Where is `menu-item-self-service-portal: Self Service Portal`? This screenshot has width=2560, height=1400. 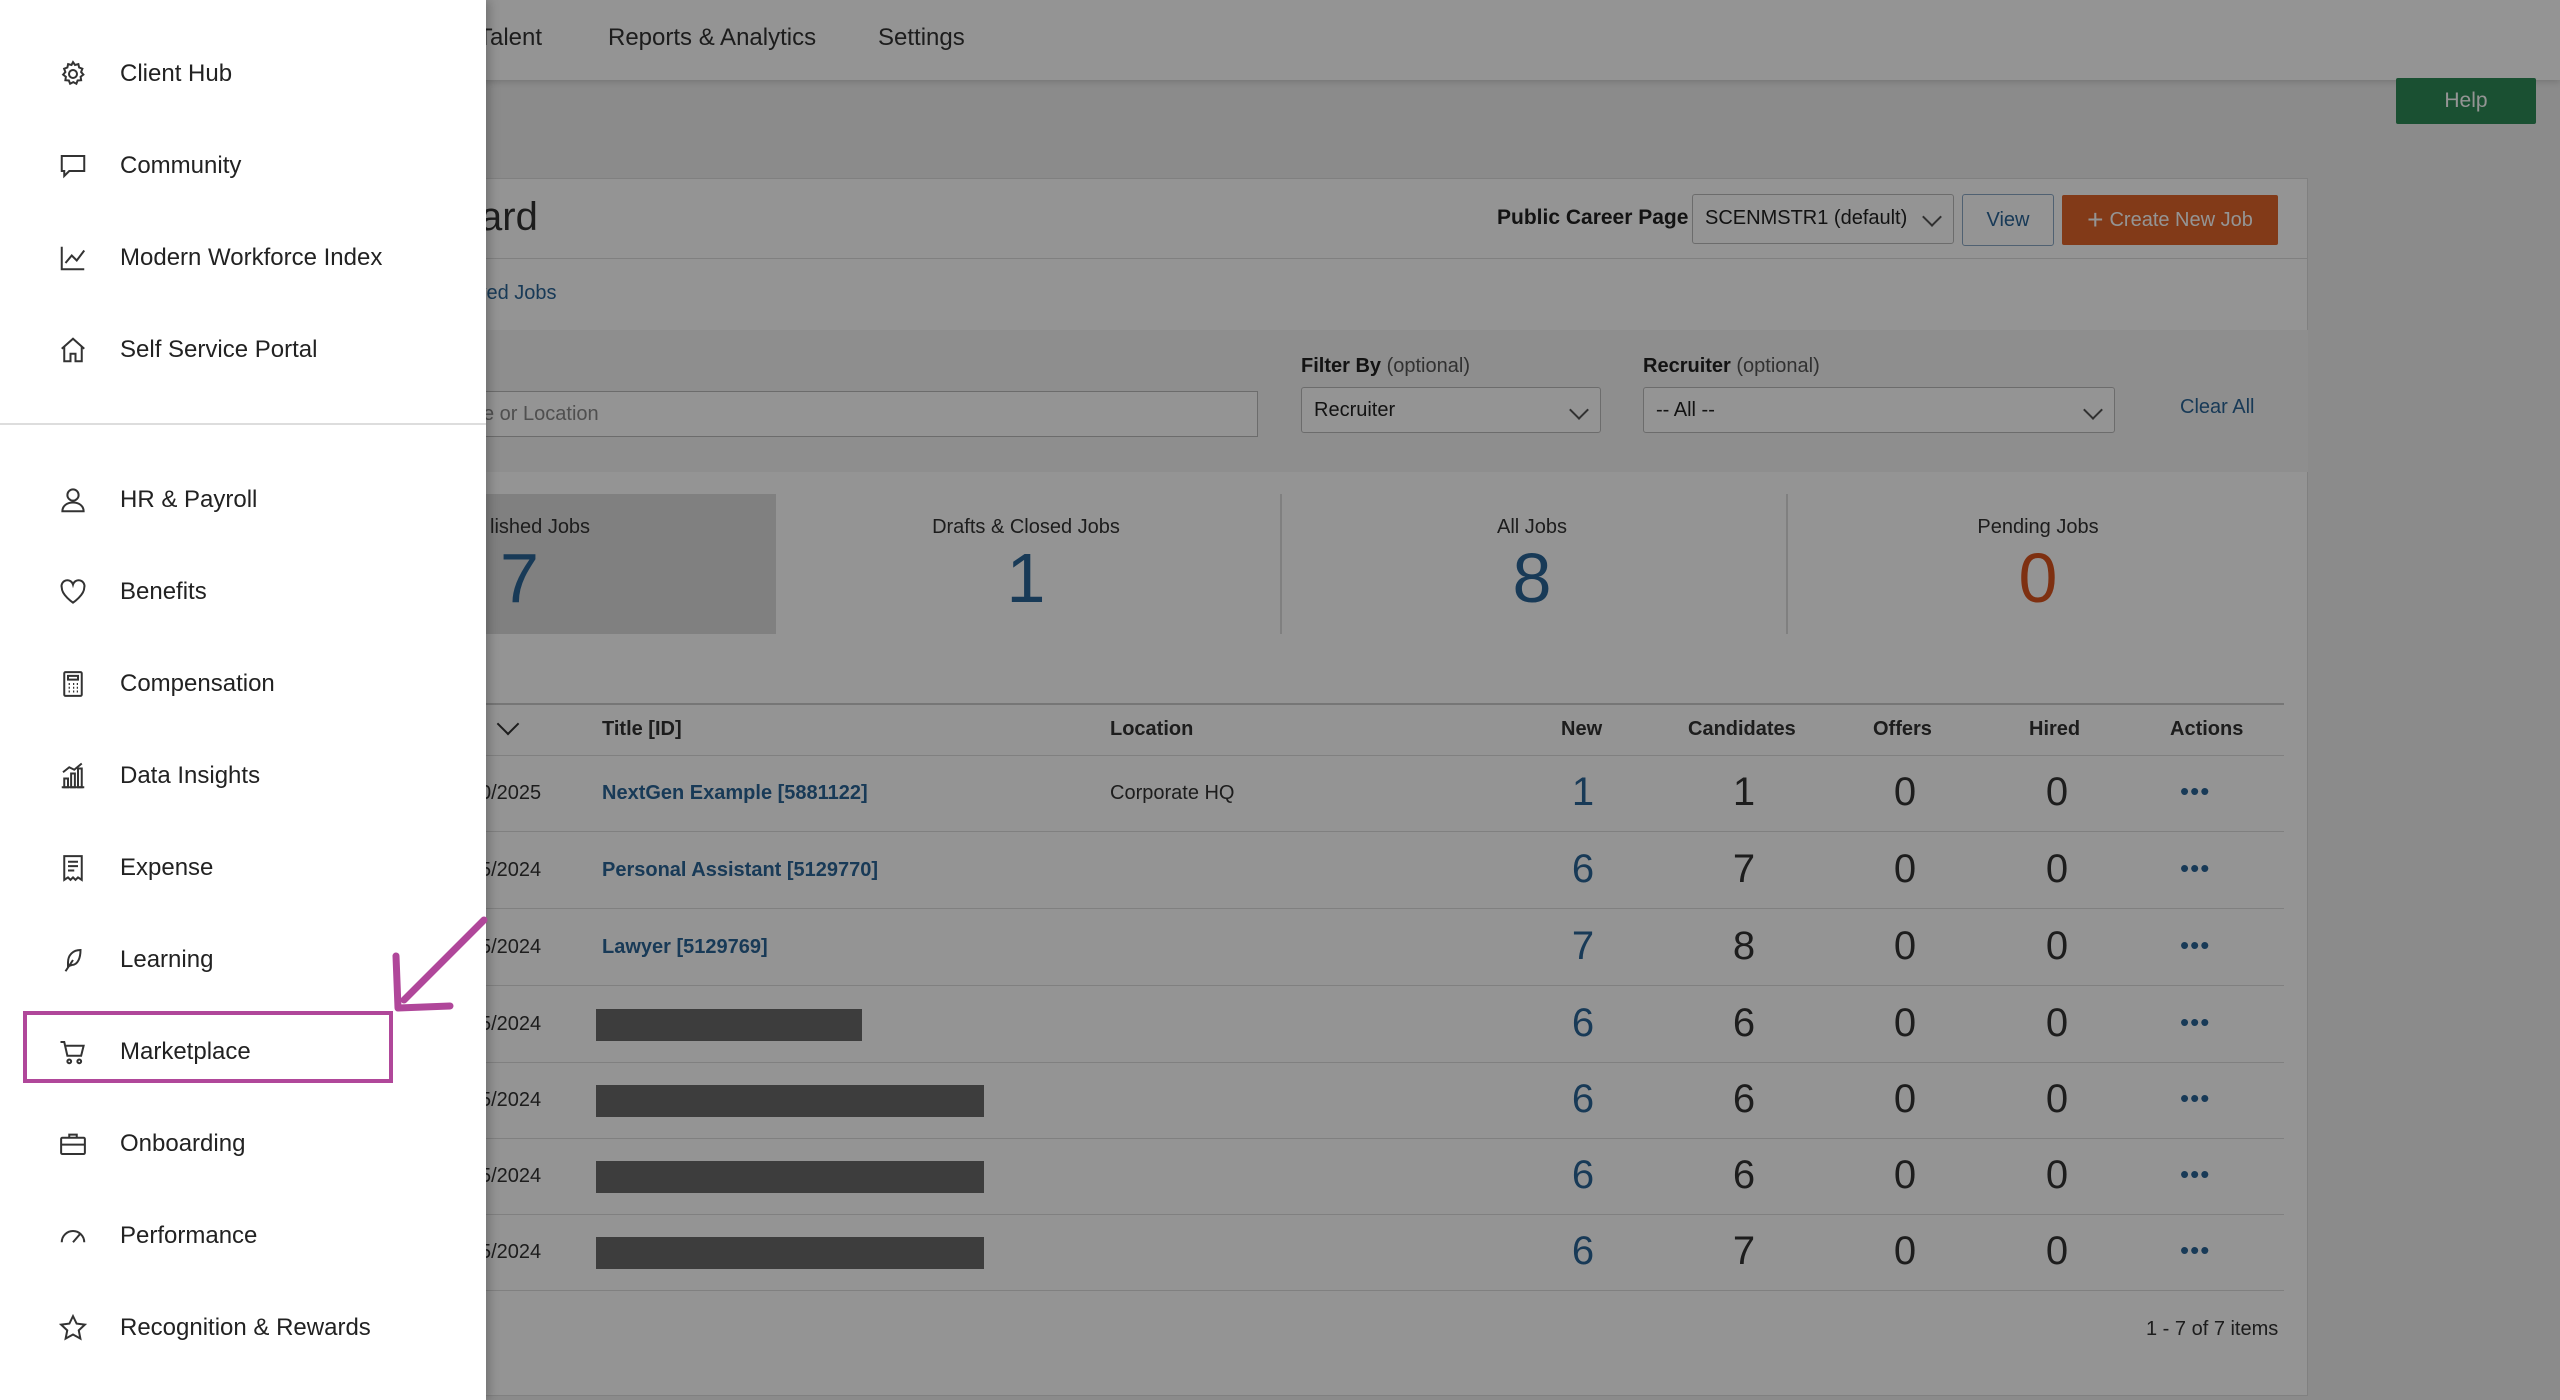 menu-item-self-service-portal: Self Service Portal is located at coordinates (243, 349).